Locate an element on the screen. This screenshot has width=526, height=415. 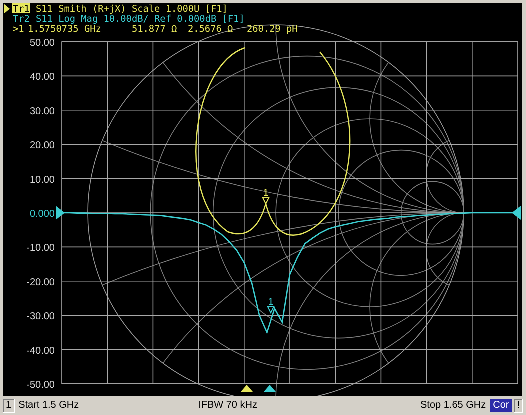
axis-label: 50.00 is located at coordinates (42, 43).